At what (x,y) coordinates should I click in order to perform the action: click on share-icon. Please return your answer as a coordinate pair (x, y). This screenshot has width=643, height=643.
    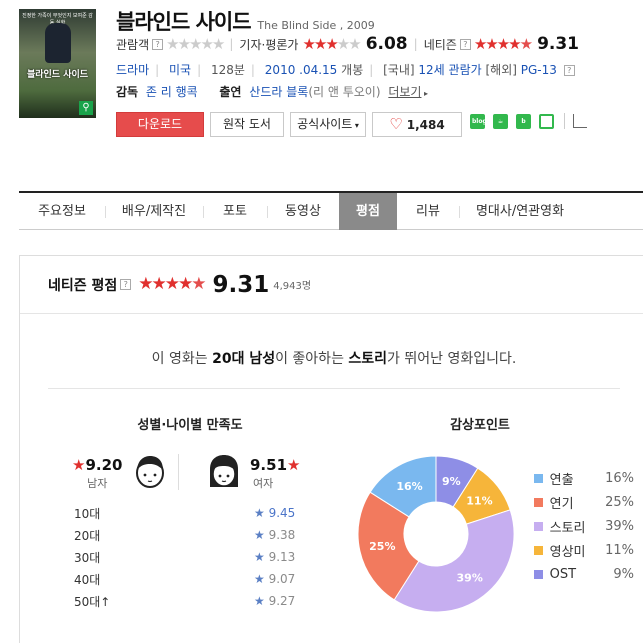
    Looking at the image, I should click on (580, 121).